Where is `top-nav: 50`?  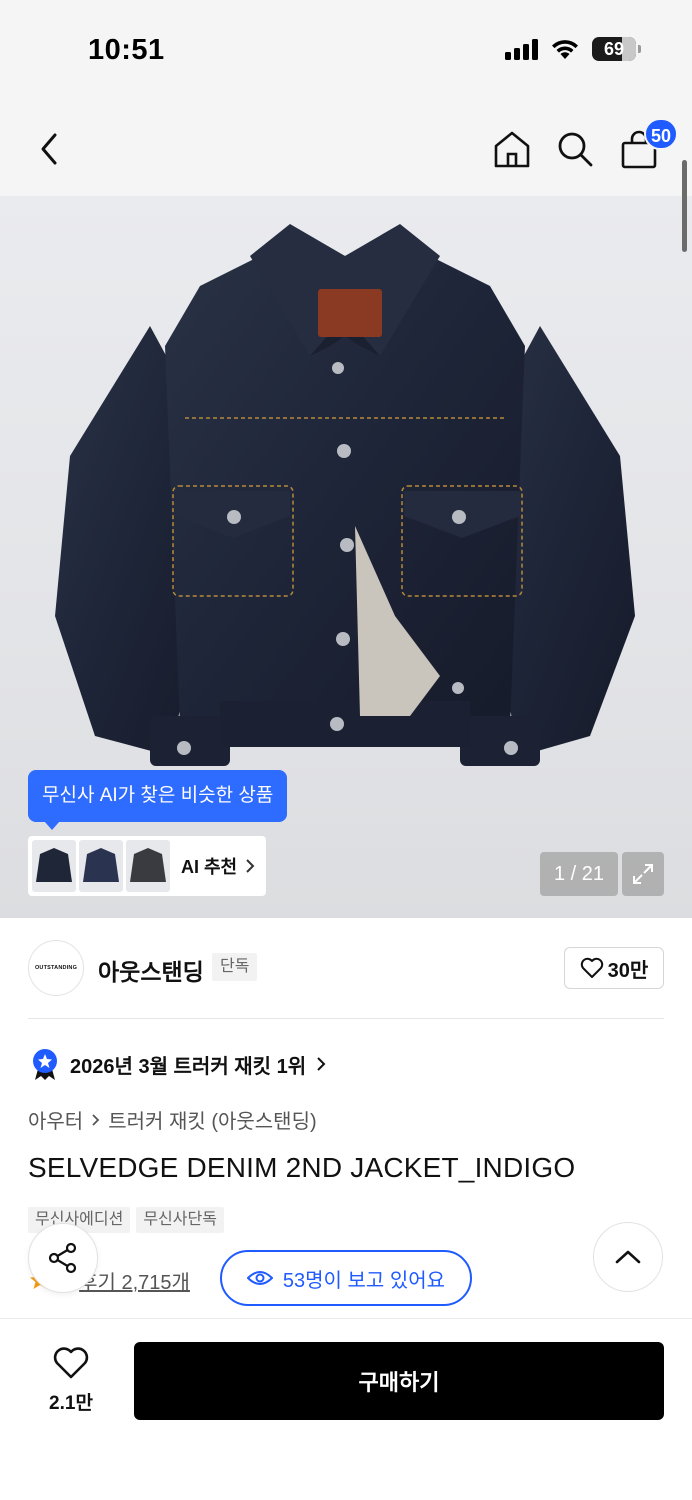
top-nav: 50 is located at coordinates (346, 148).